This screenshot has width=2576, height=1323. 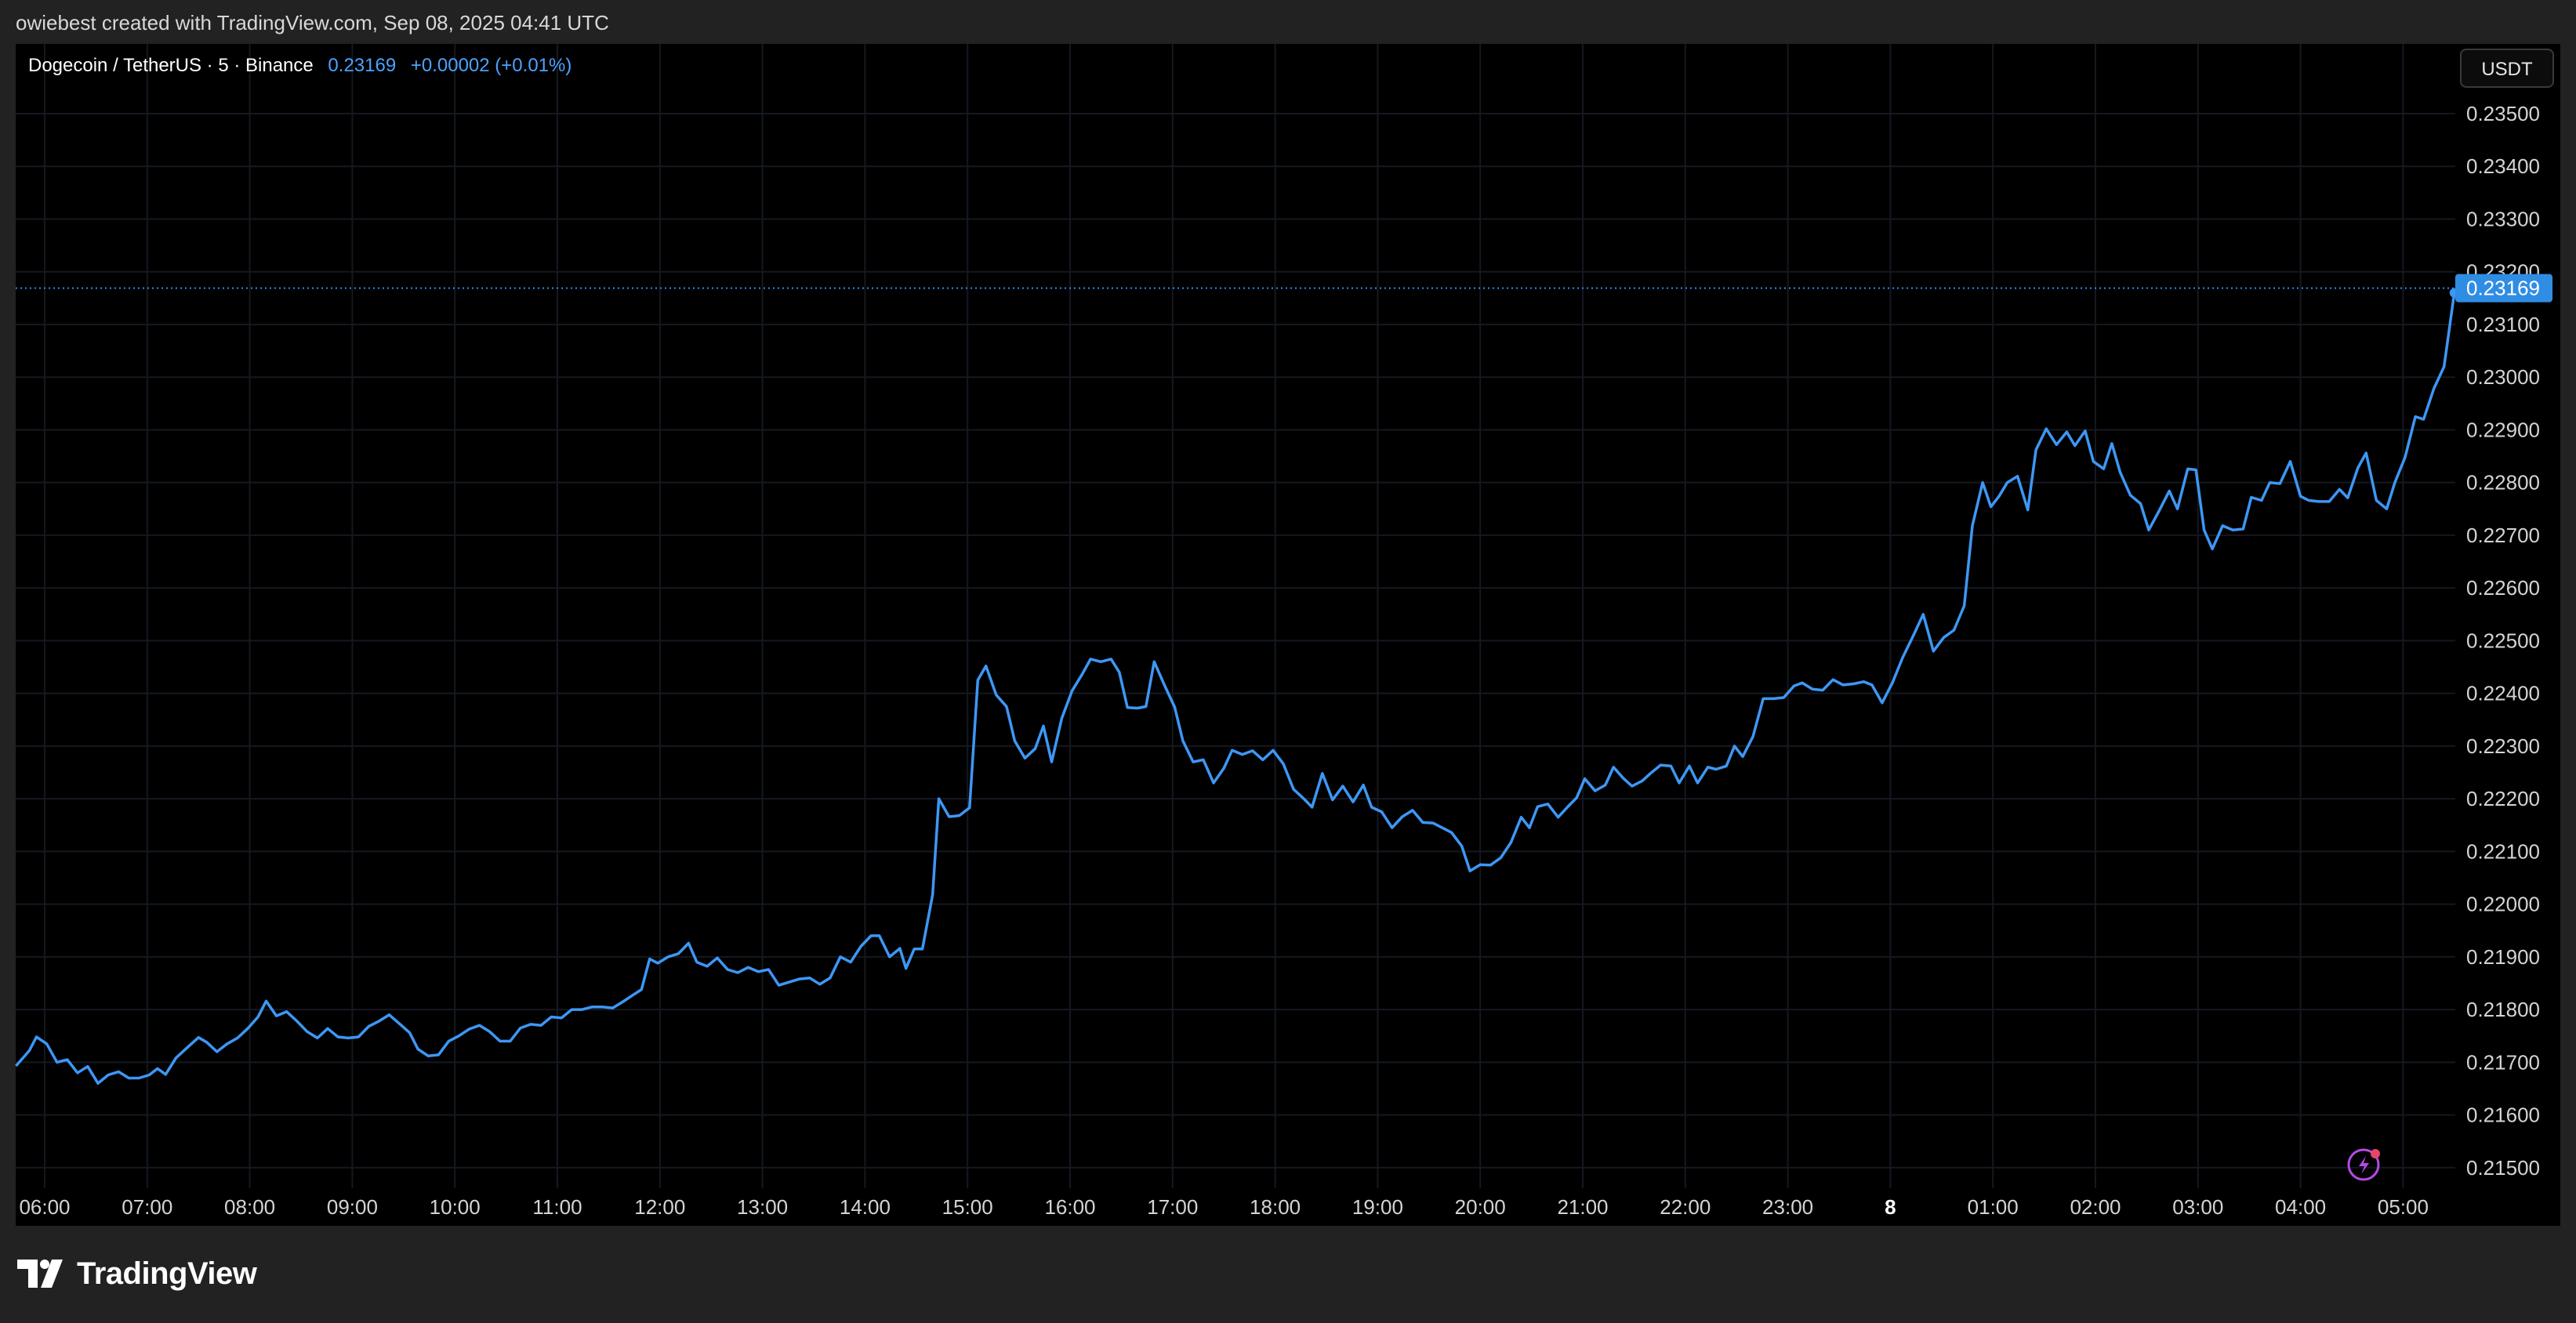 What do you see at coordinates (1070, 1207) in the screenshot?
I see `x-tick-label: 16:00` at bounding box center [1070, 1207].